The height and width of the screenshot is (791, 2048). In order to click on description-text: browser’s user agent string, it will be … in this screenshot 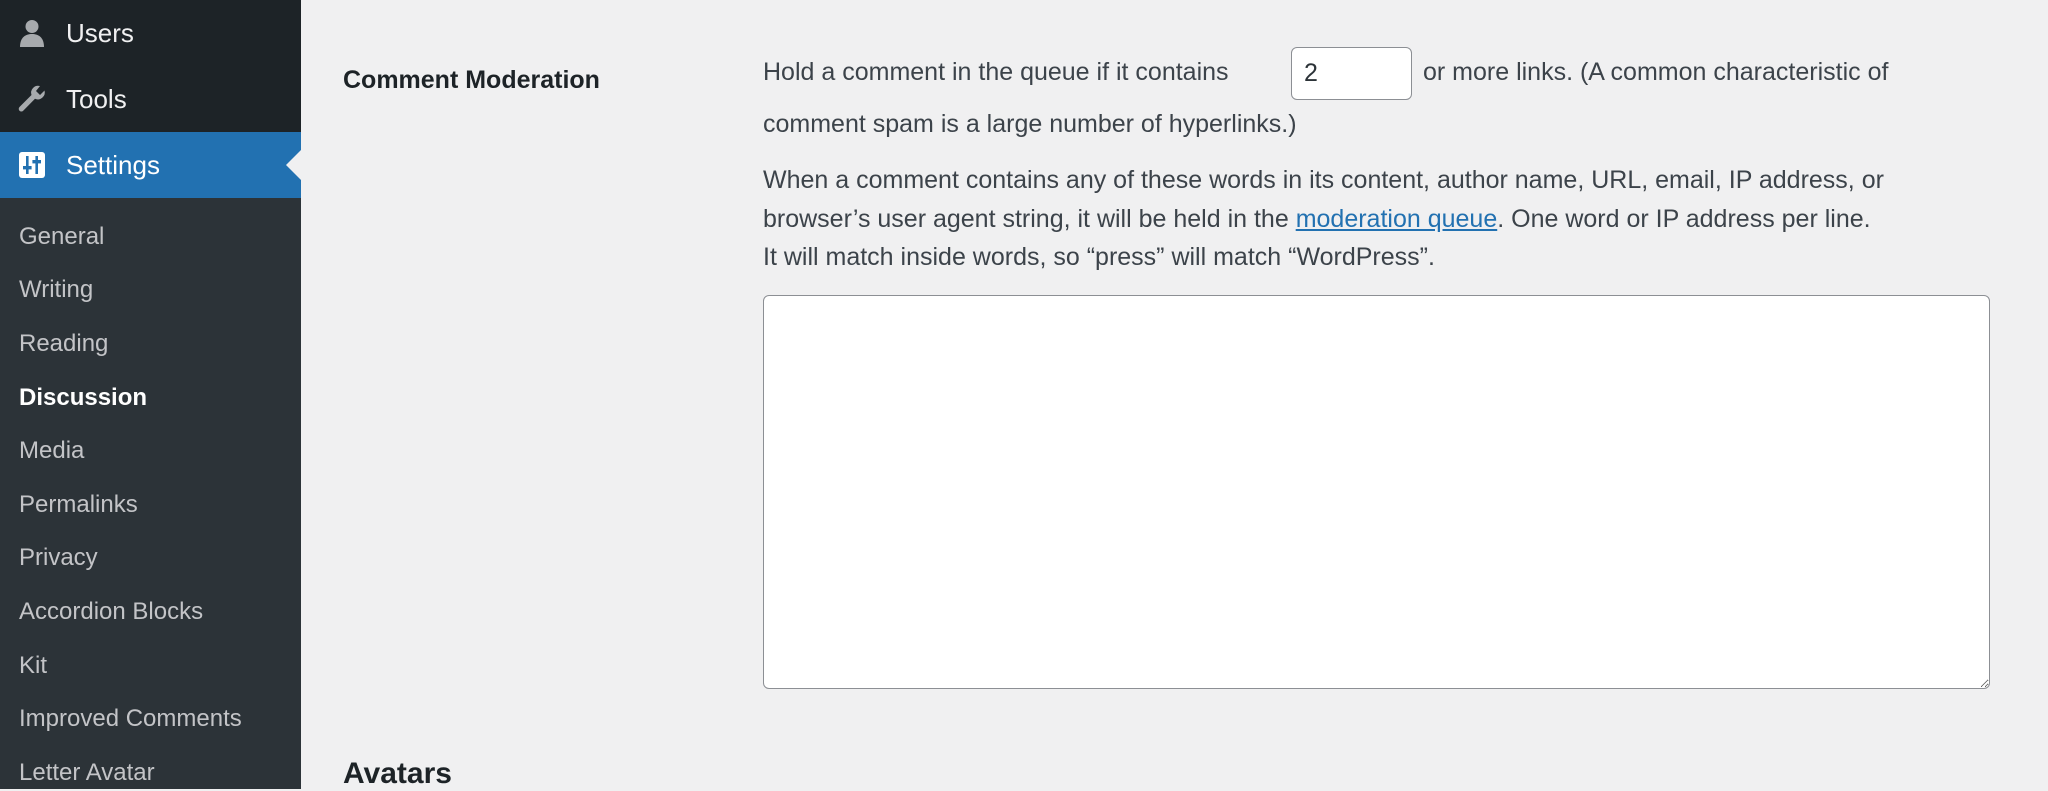, I will do `click(1026, 219)`.